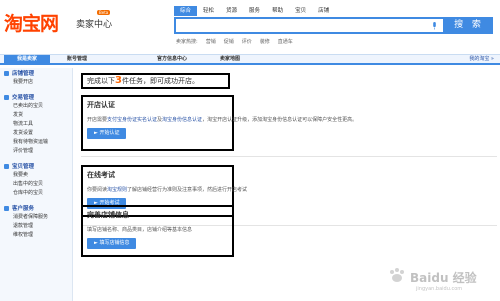 The width and height of the screenshot is (500, 301). I want to click on sidebar-group-service: 客户服务 消费者保障服务 退款管理 维权管理, so click(36, 221).